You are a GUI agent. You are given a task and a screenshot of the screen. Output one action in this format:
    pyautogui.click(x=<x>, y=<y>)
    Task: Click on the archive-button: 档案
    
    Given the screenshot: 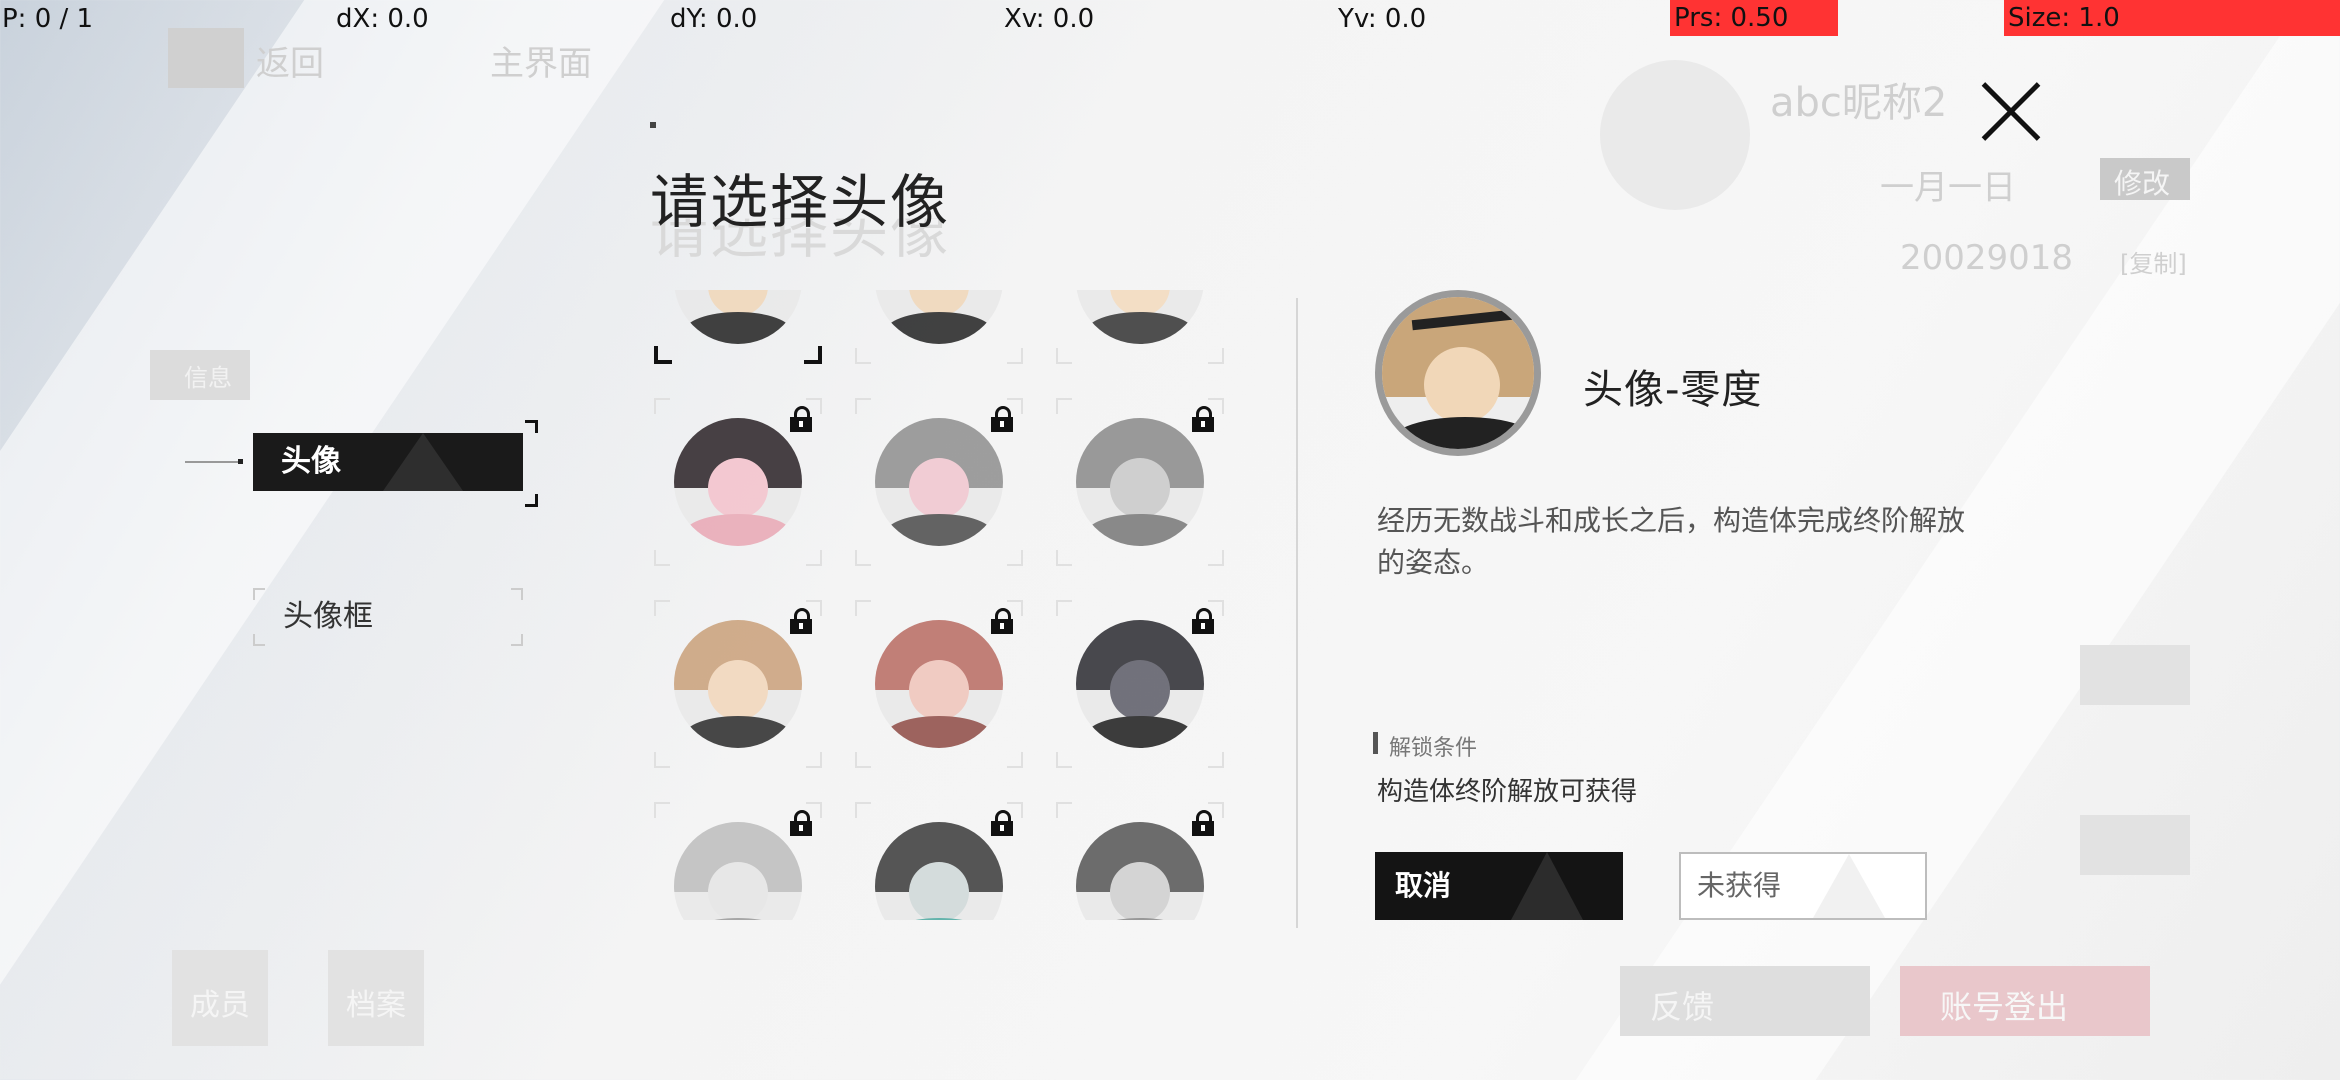 What is the action you would take?
    pyautogui.click(x=376, y=998)
    